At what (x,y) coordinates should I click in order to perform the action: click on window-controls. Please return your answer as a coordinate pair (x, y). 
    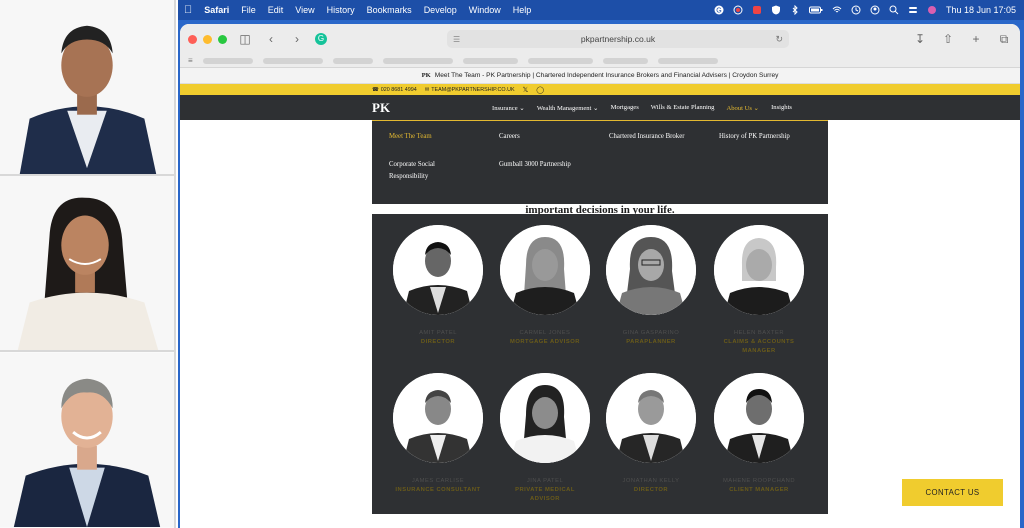
    Looking at the image, I should click on (207, 39).